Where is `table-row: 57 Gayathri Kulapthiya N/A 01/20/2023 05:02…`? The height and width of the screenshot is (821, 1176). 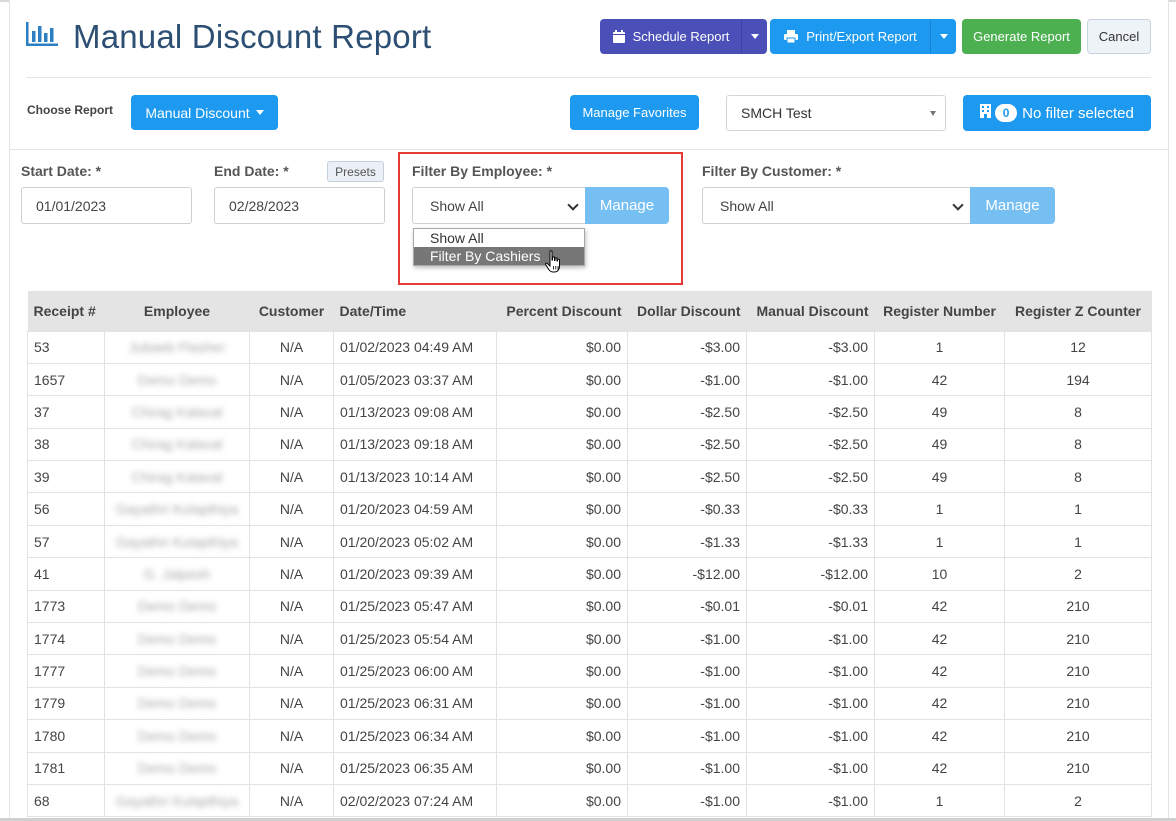
table-row: 57 Gayathri Kulapthiya N/A 01/20/2023 05:02… is located at coordinates (589, 541).